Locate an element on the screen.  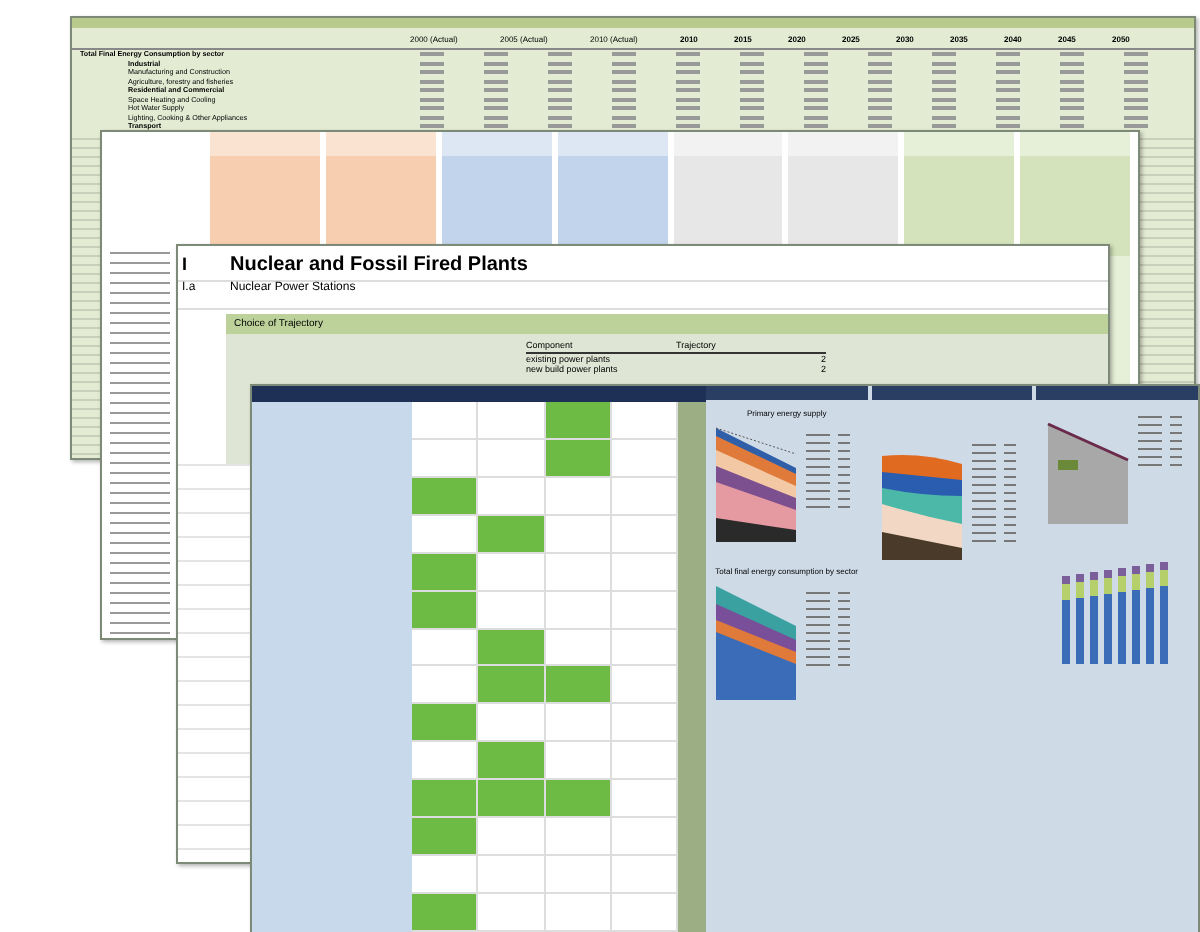
sheet-title: Nuclear and Fossil Fired Plants is located at coordinates (379, 265).